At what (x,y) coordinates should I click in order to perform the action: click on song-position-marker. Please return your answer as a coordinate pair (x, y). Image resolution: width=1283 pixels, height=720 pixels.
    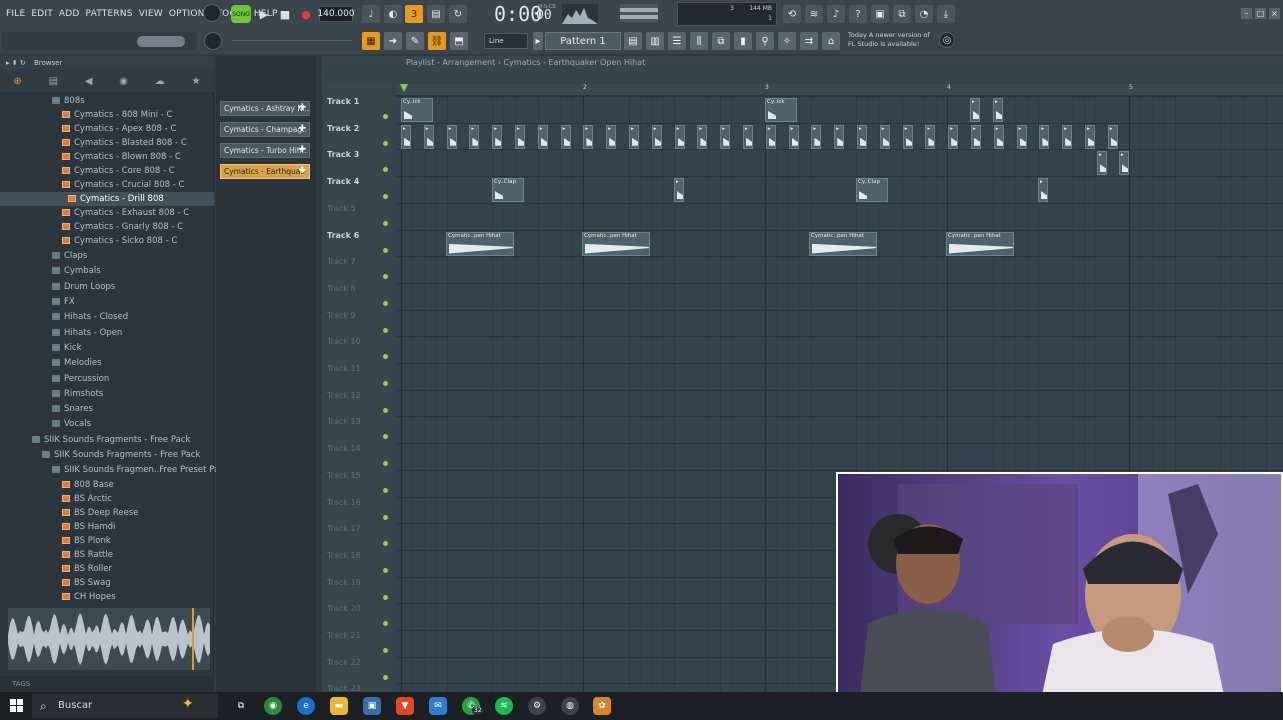
    Looking at the image, I should click on (404, 88).